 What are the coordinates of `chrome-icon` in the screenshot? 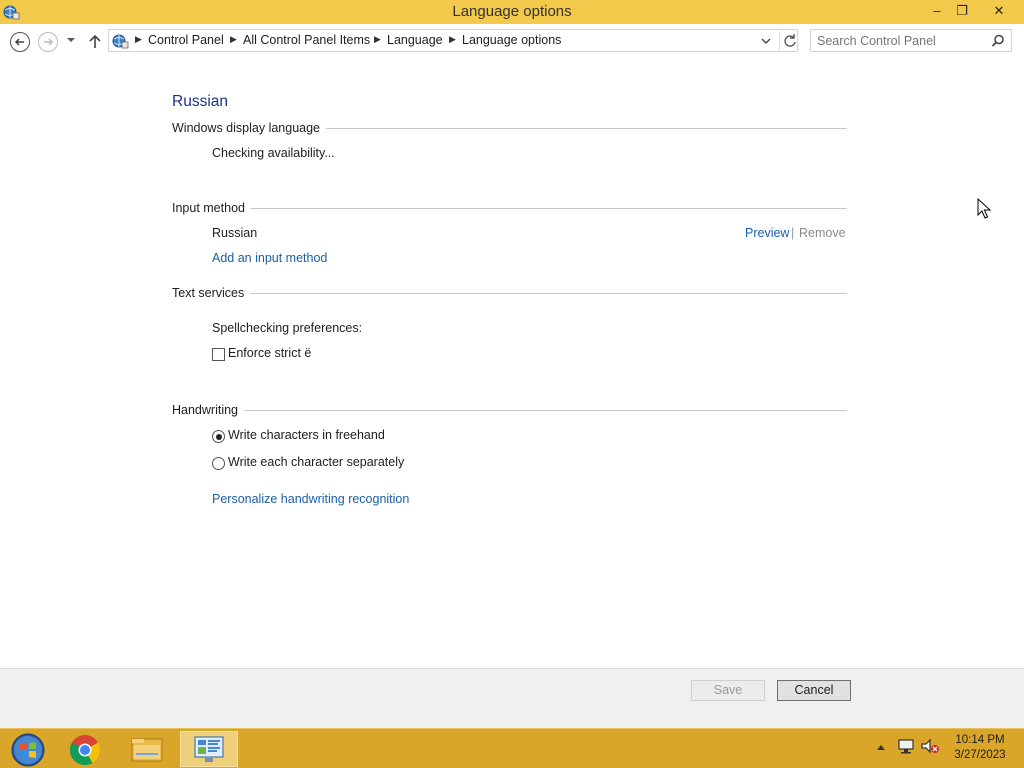 It's located at (85, 750).